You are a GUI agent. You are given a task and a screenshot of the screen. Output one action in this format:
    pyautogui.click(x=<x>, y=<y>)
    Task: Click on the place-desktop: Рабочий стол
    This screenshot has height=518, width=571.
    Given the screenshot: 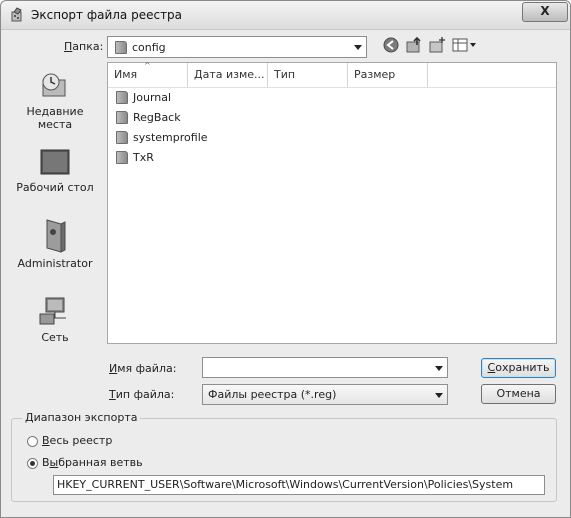 What is the action you would take?
    pyautogui.click(x=55, y=171)
    